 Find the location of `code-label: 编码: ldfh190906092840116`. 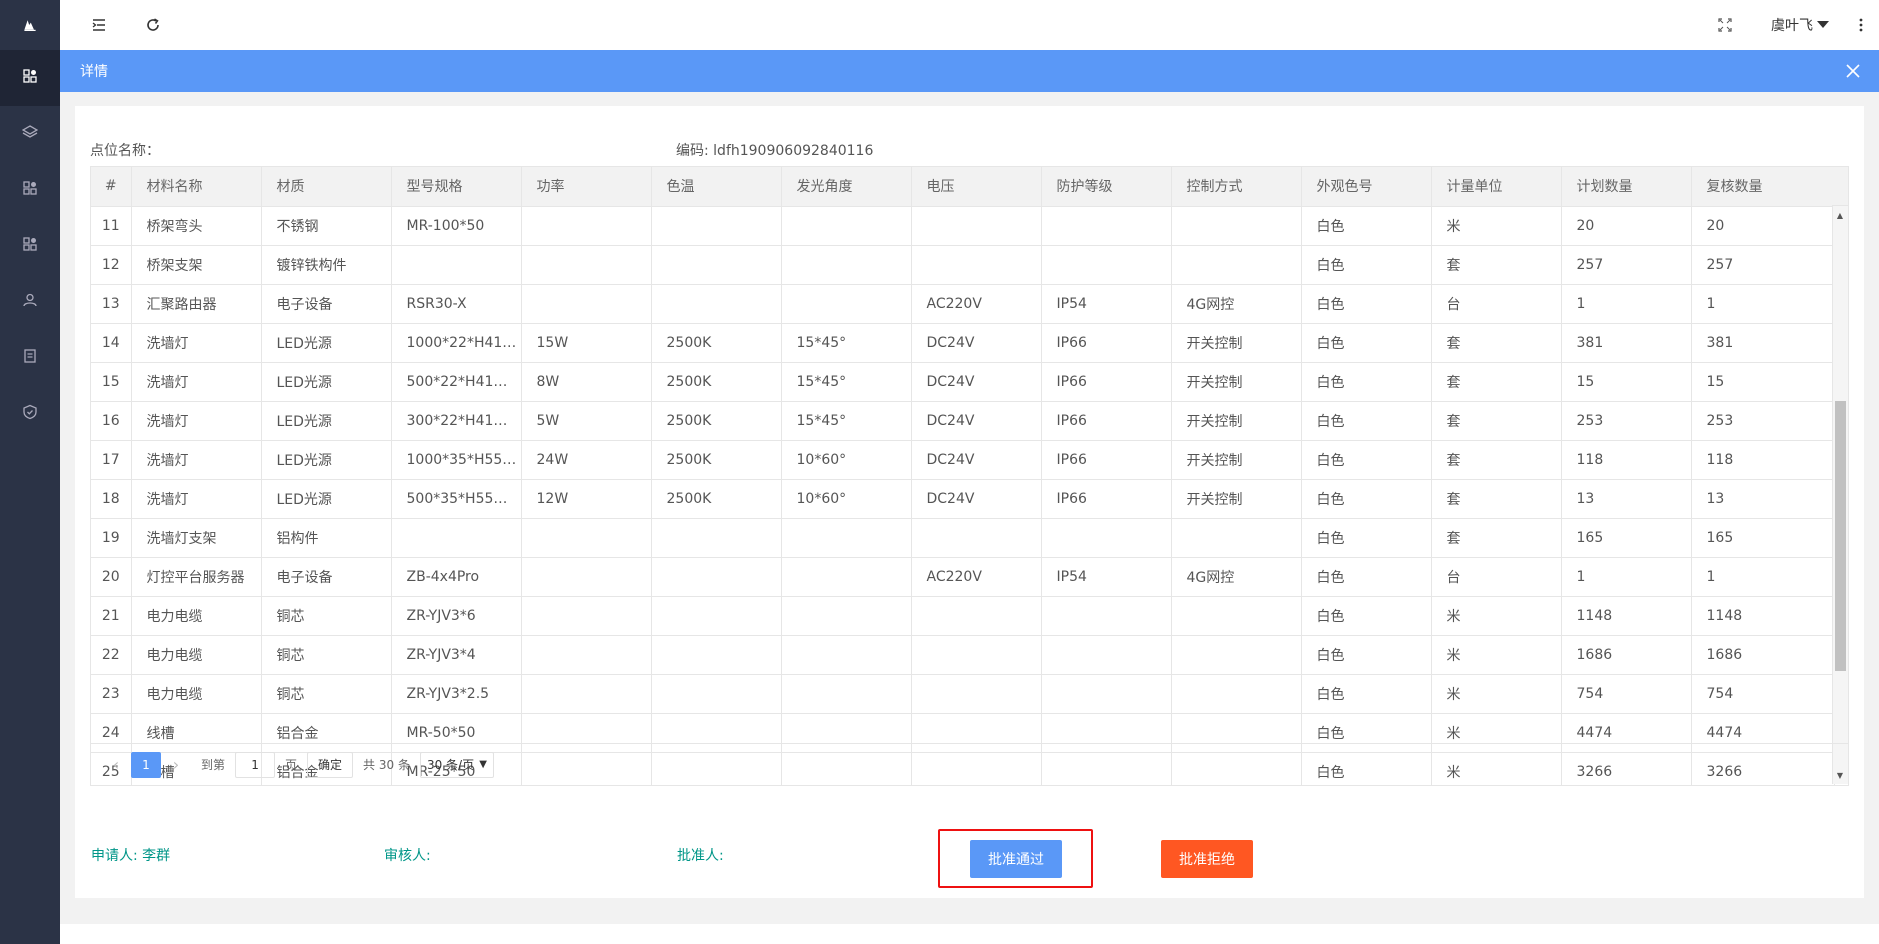

code-label: 编码: ldfh190906092840116 is located at coordinates (775, 151).